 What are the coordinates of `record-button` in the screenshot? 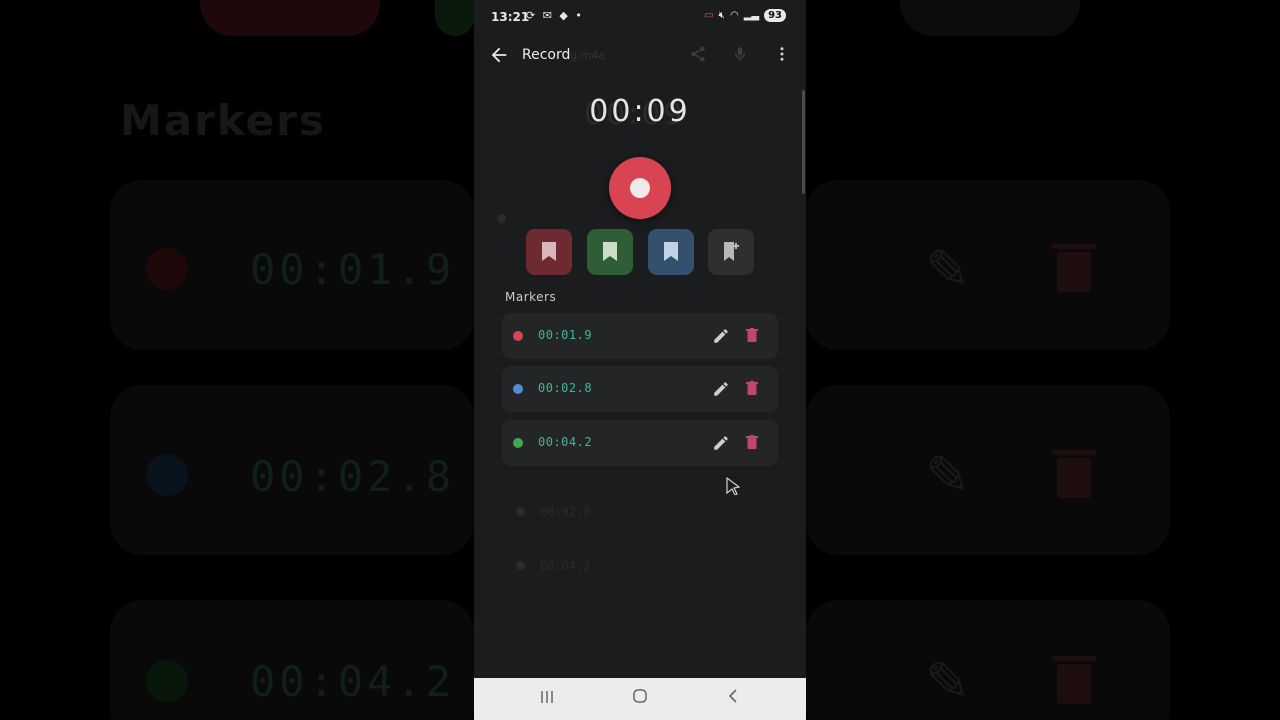 It's located at (640, 188).